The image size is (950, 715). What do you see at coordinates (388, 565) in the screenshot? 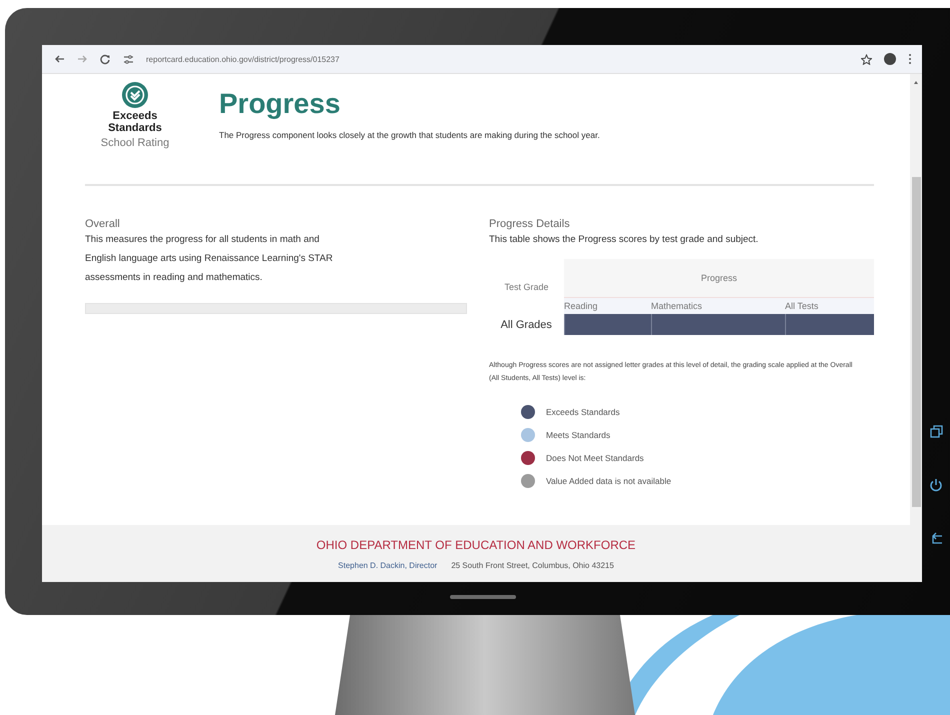
I see `director-link: Stephen D. Dackin, Director` at bounding box center [388, 565].